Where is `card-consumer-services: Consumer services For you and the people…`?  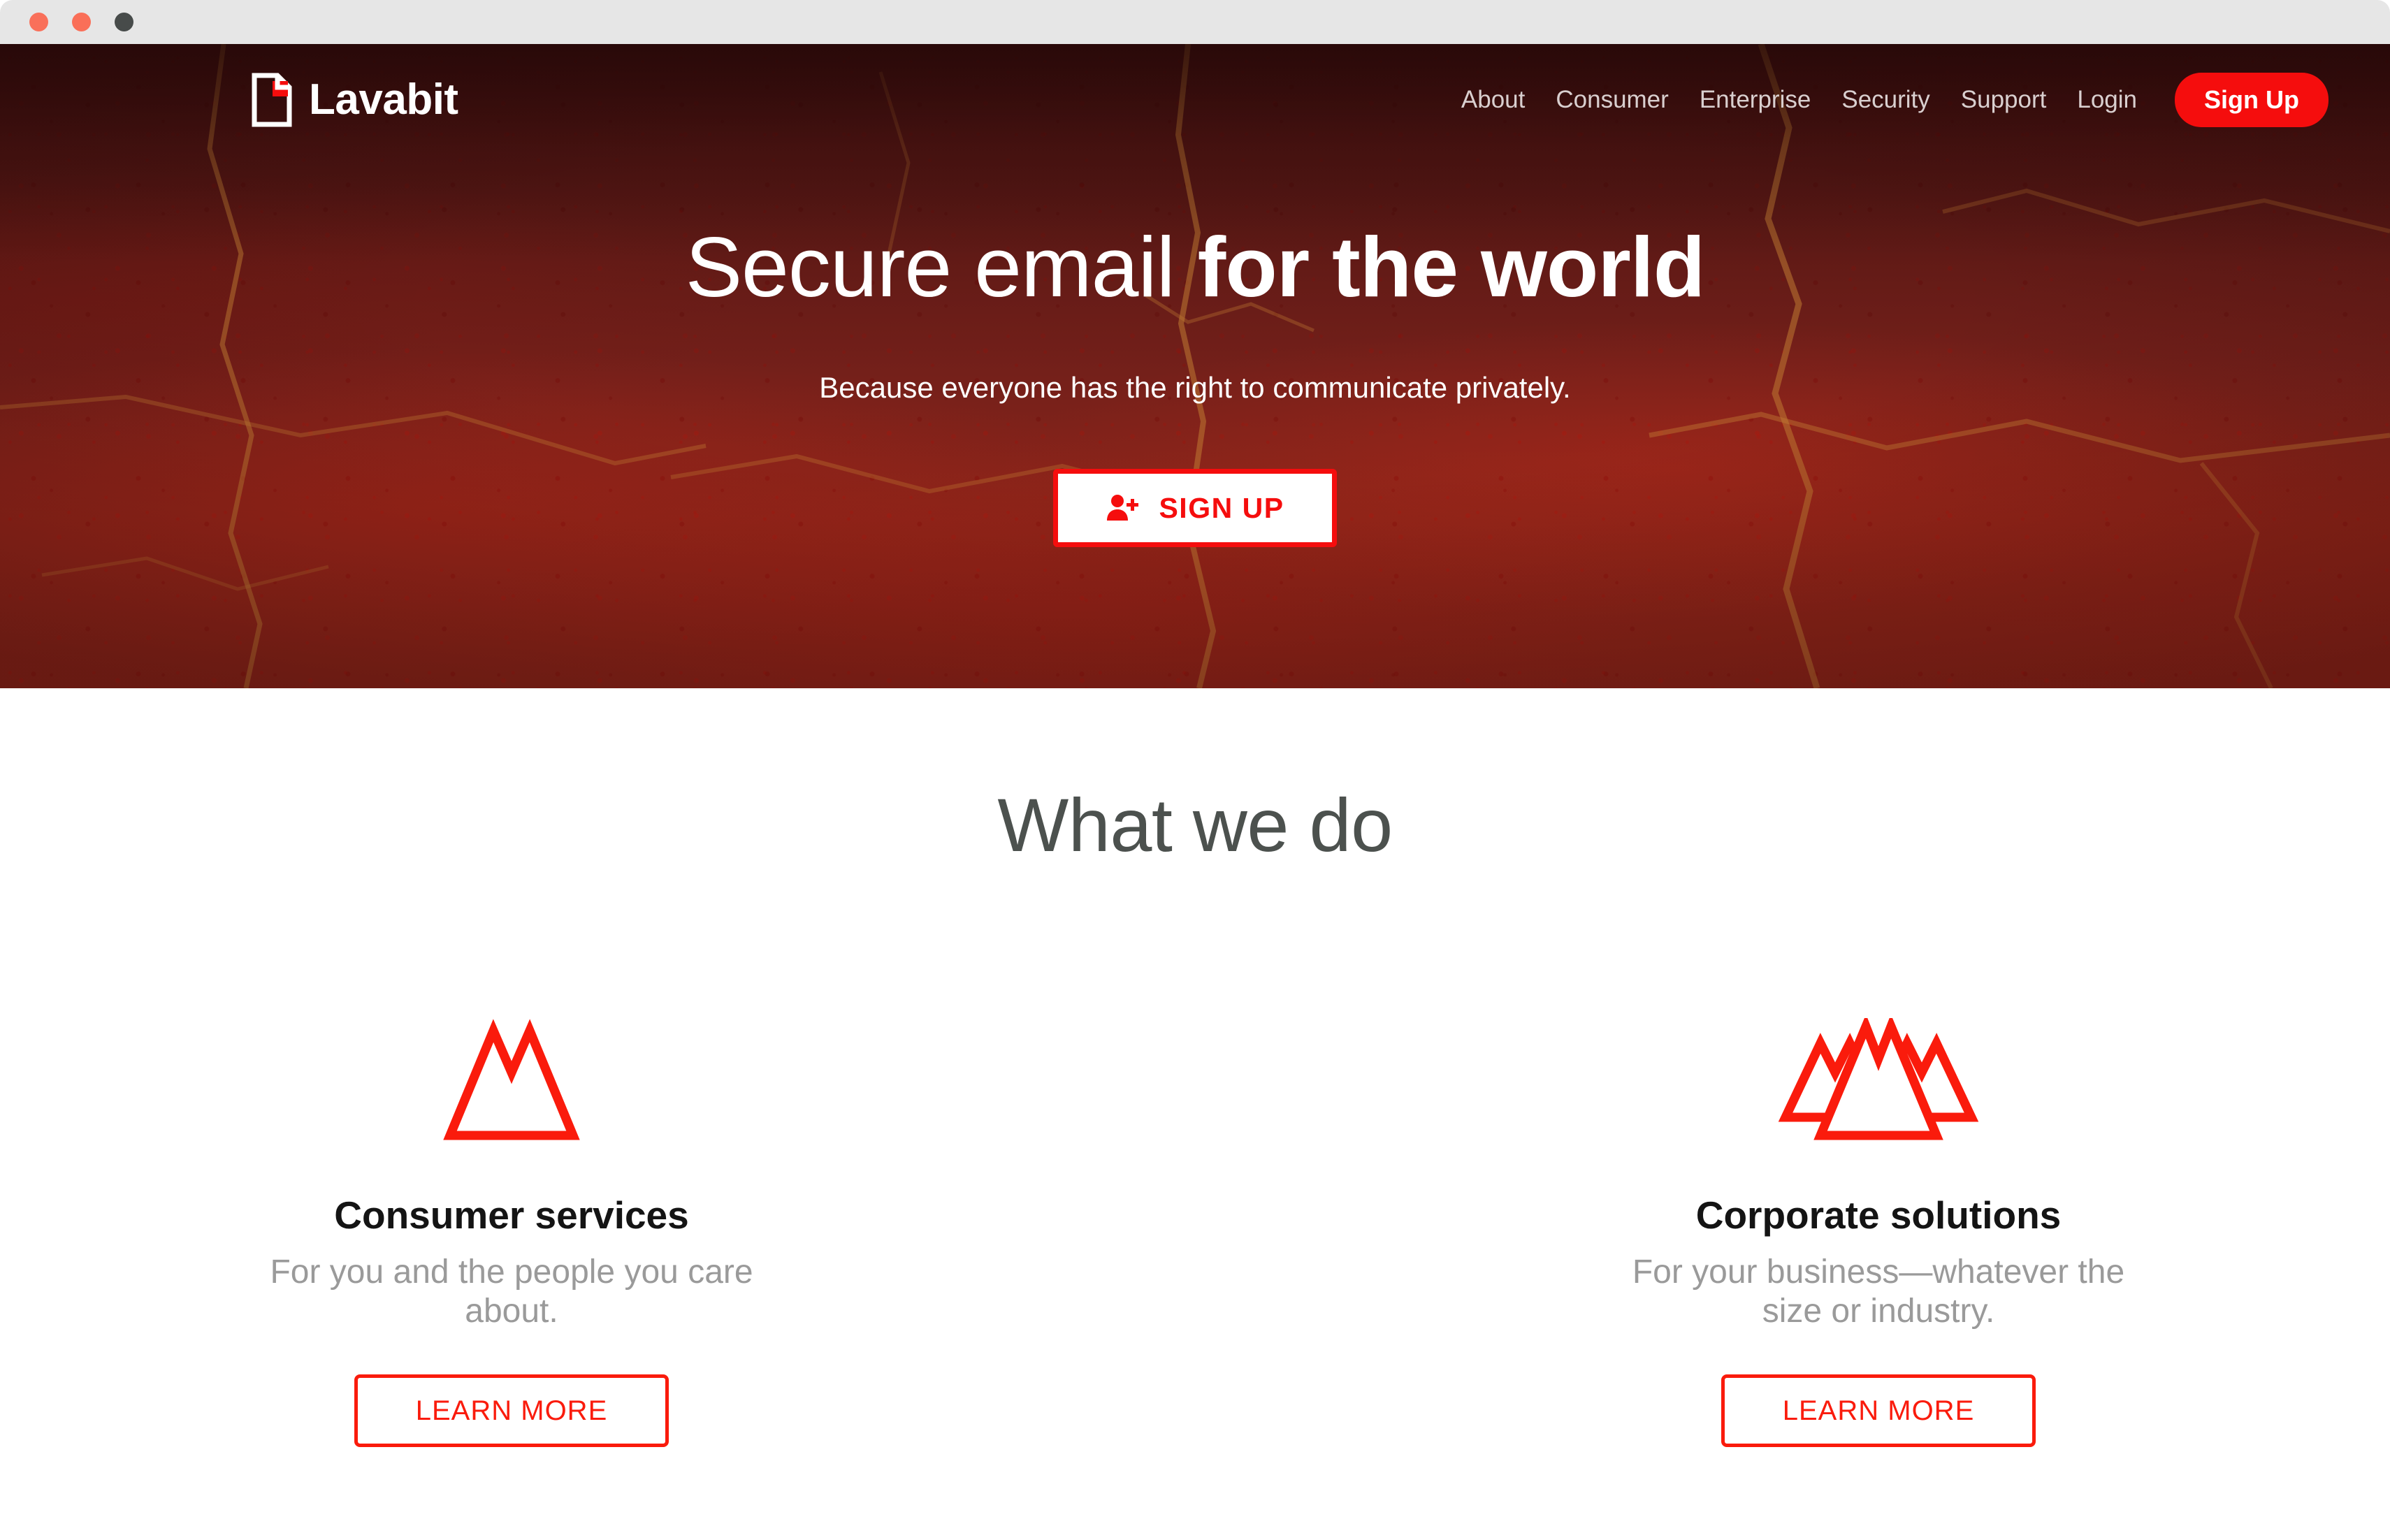 card-consumer-services: Consumer services For you and the people… is located at coordinates (511, 1218).